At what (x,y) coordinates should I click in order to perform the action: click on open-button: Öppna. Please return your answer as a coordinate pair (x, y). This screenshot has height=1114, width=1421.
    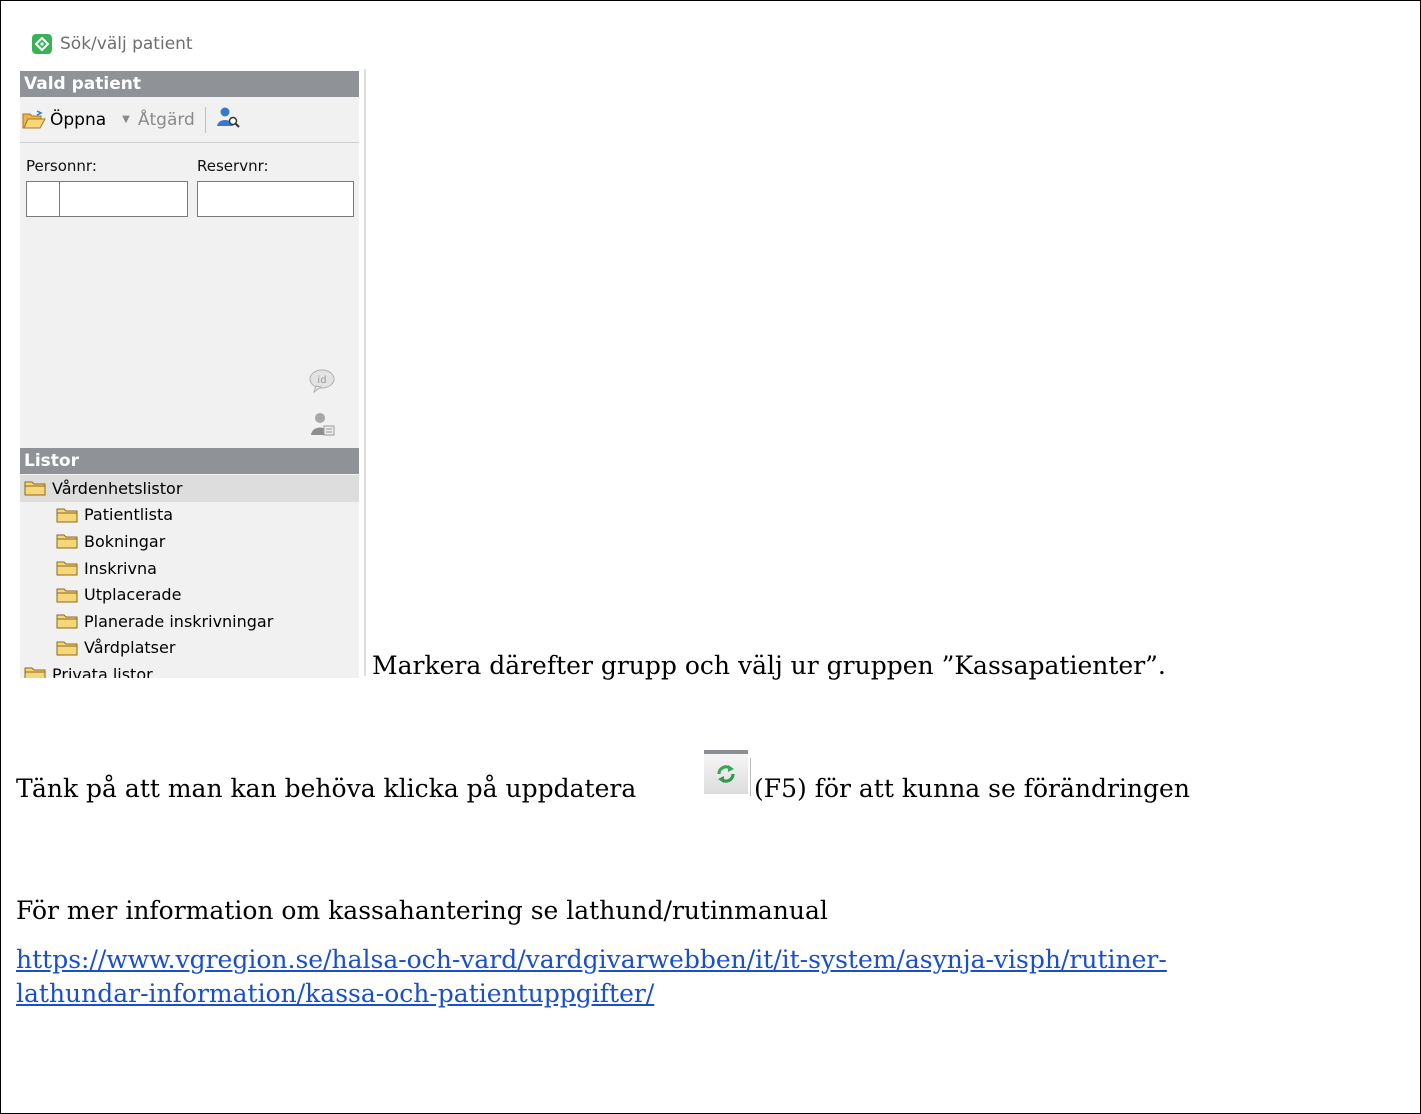
    Looking at the image, I should click on (64, 120).